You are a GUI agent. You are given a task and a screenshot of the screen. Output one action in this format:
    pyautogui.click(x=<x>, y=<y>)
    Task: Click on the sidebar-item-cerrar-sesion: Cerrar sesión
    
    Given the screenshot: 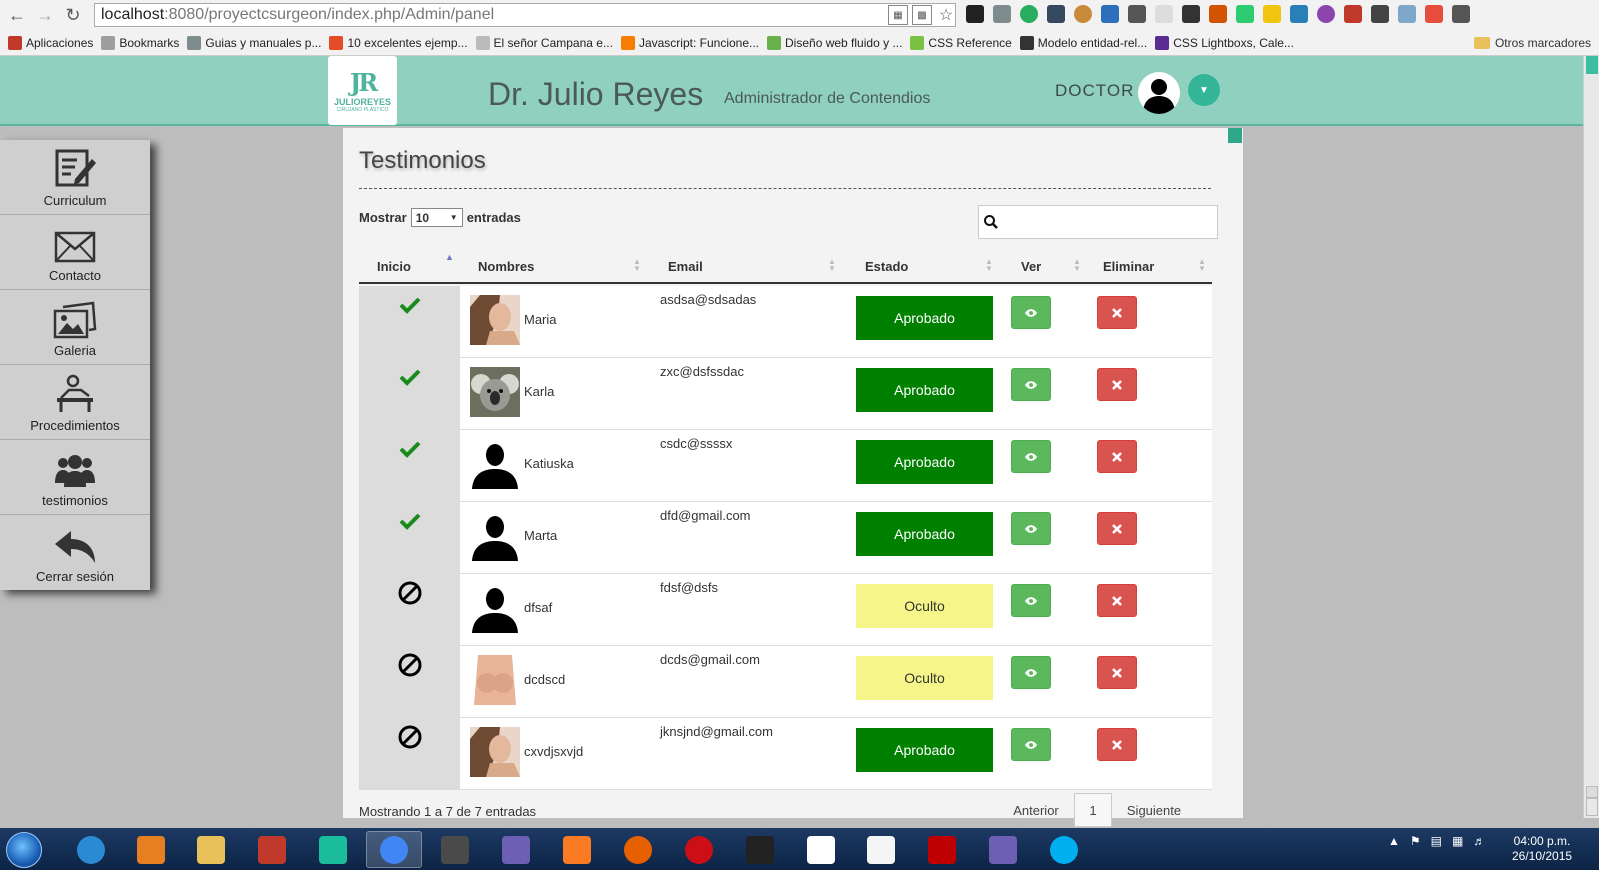 What is the action you would take?
    pyautogui.click(x=75, y=552)
    